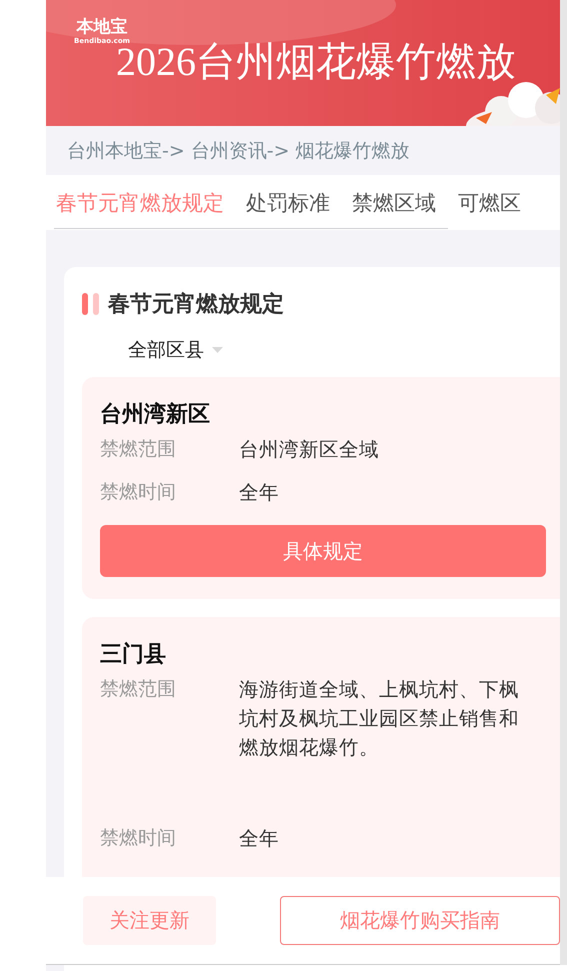 The width and height of the screenshot is (567, 971). Describe the element at coordinates (420, 920) in the screenshot. I see `guide-button: 烟花爆竹购买指南` at that location.